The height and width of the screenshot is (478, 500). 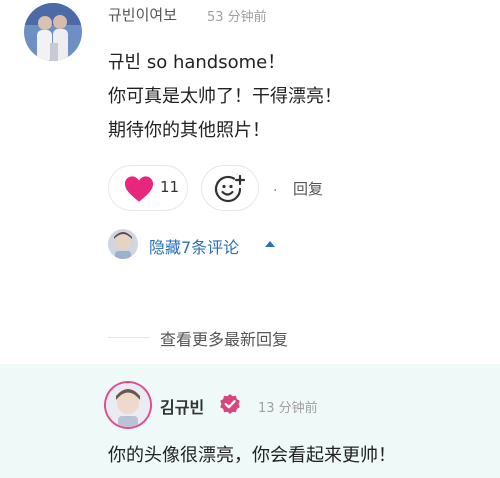 What do you see at coordinates (129, 337) in the screenshot?
I see `divider-line` at bounding box center [129, 337].